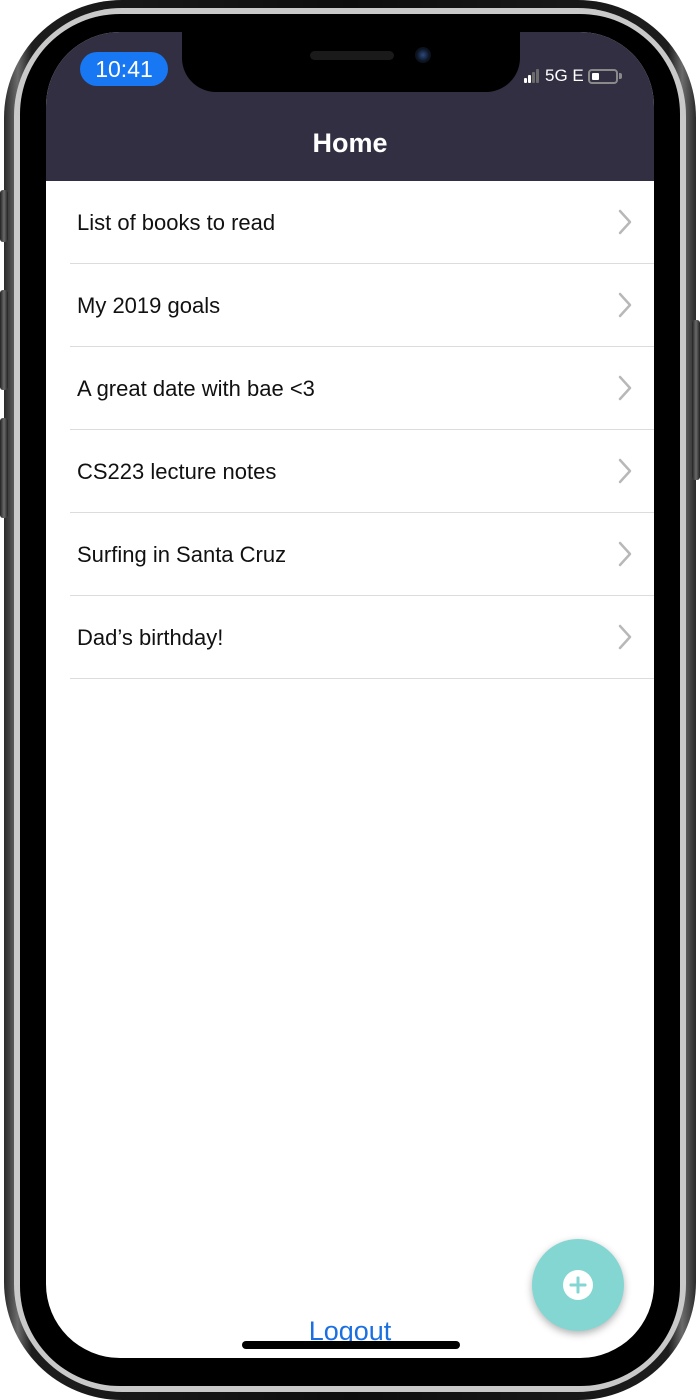  I want to click on page-title: Home, so click(350, 143).